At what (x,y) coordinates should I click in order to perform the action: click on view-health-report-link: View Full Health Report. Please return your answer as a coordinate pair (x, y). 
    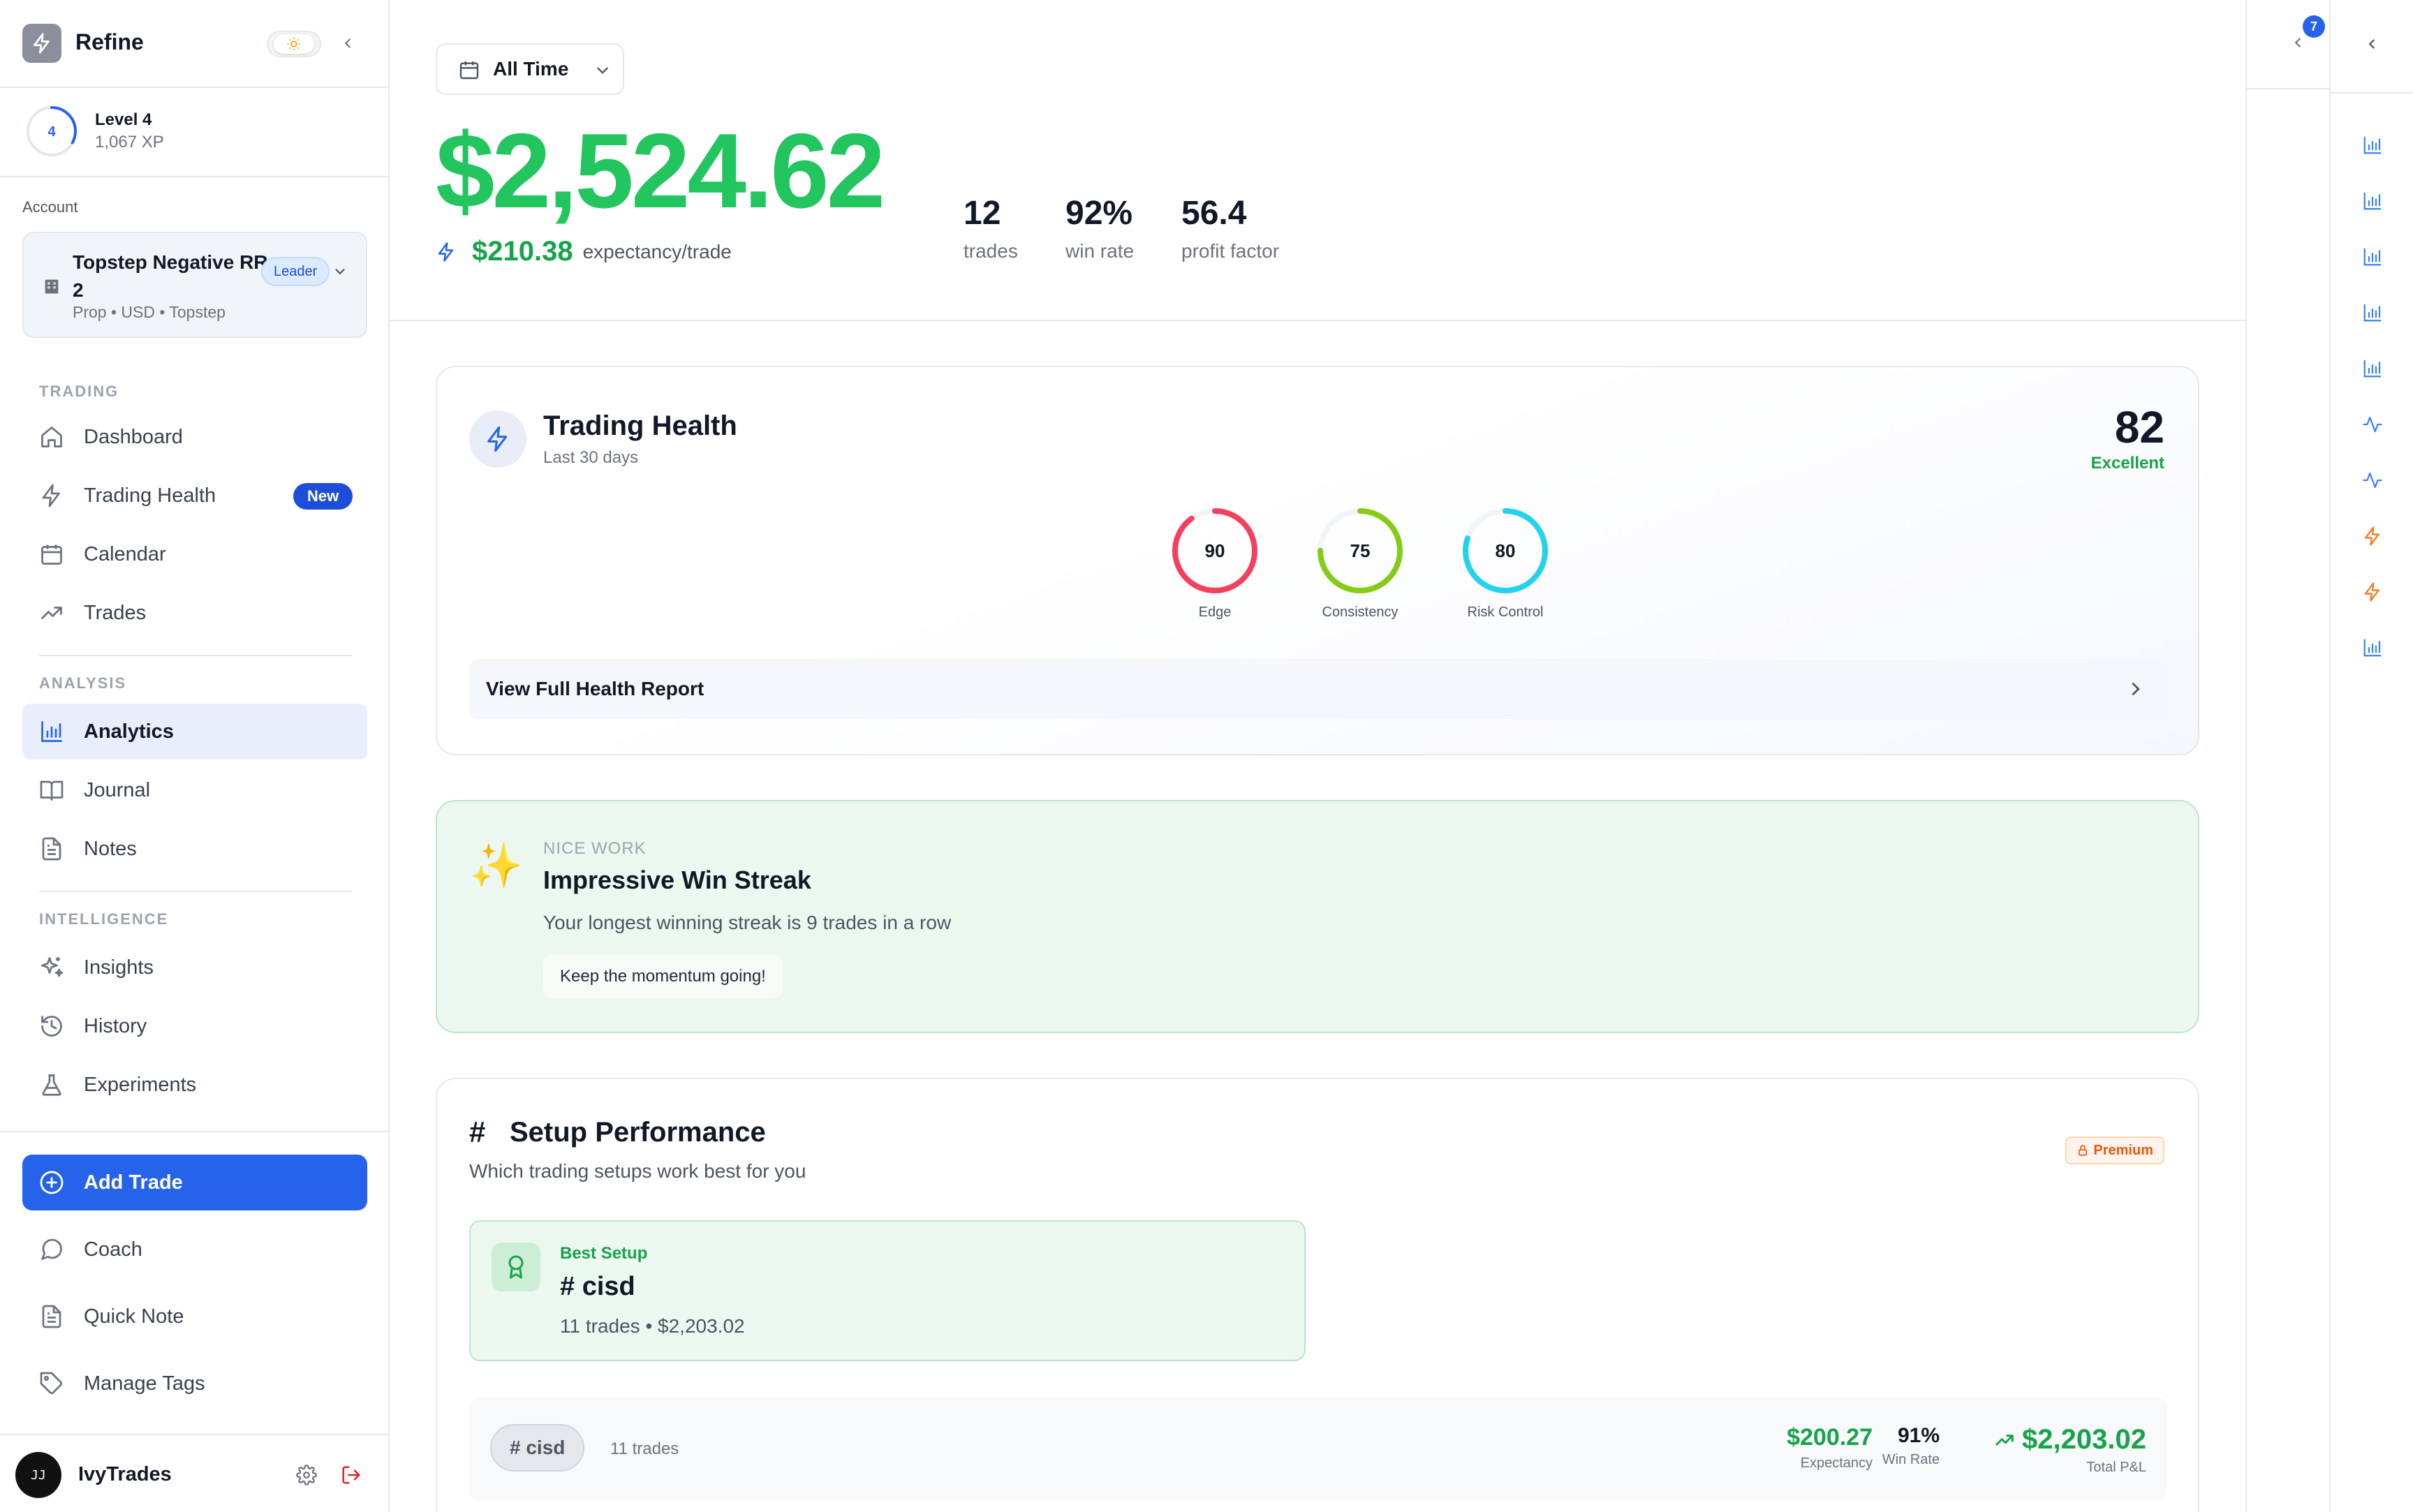
    Looking at the image, I should click on (1318, 689).